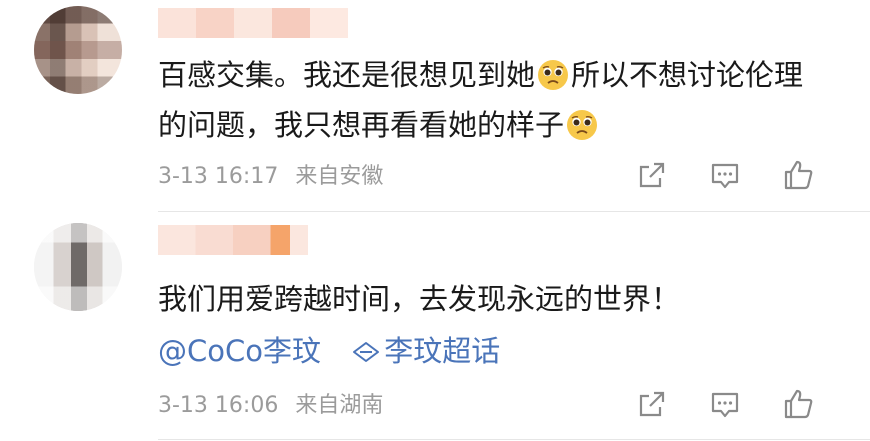  I want to click on comment-date: 3-13 16:06, so click(218, 405).